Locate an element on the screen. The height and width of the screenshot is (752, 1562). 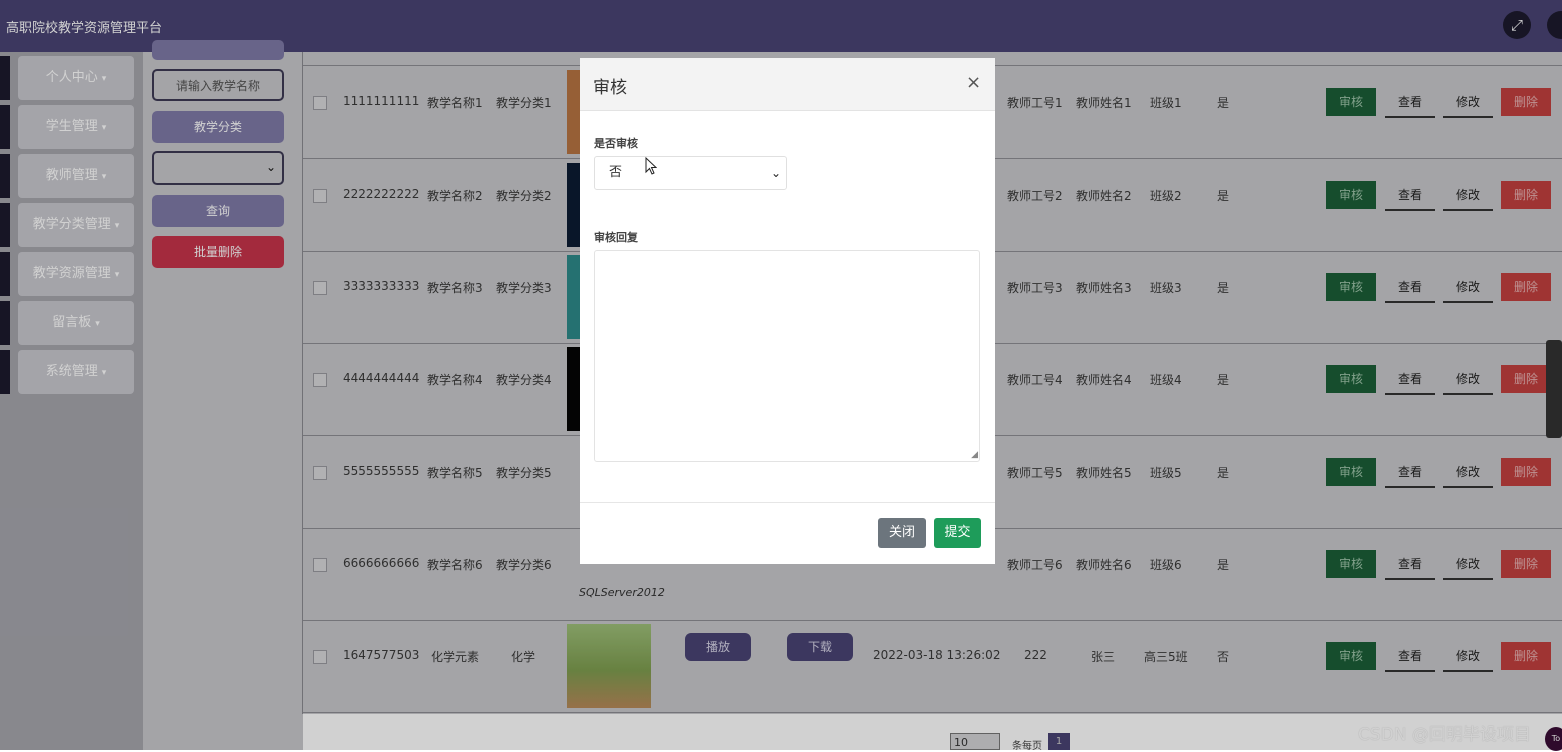
audit-select-value: 否 is located at coordinates (616, 172).